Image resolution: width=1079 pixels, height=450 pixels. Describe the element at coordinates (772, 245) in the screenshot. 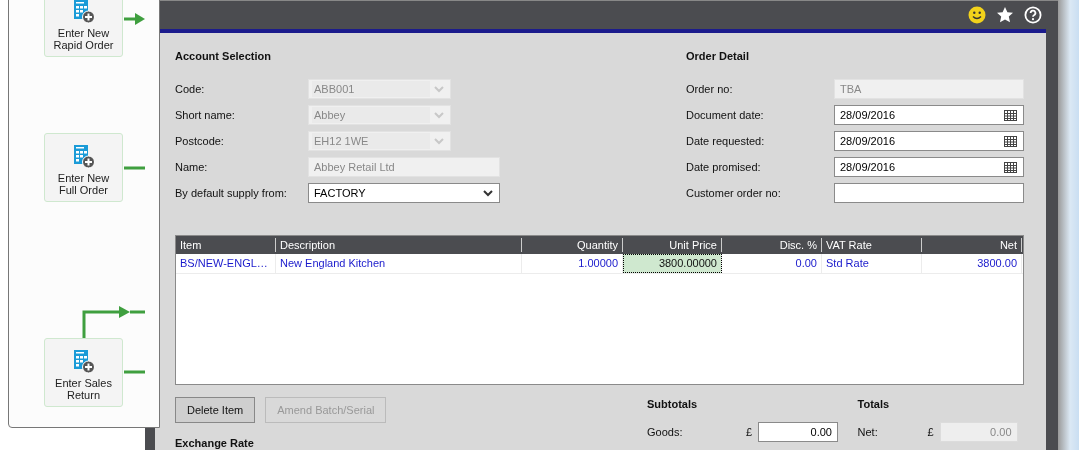

I see `column-header: Disc. %` at that location.